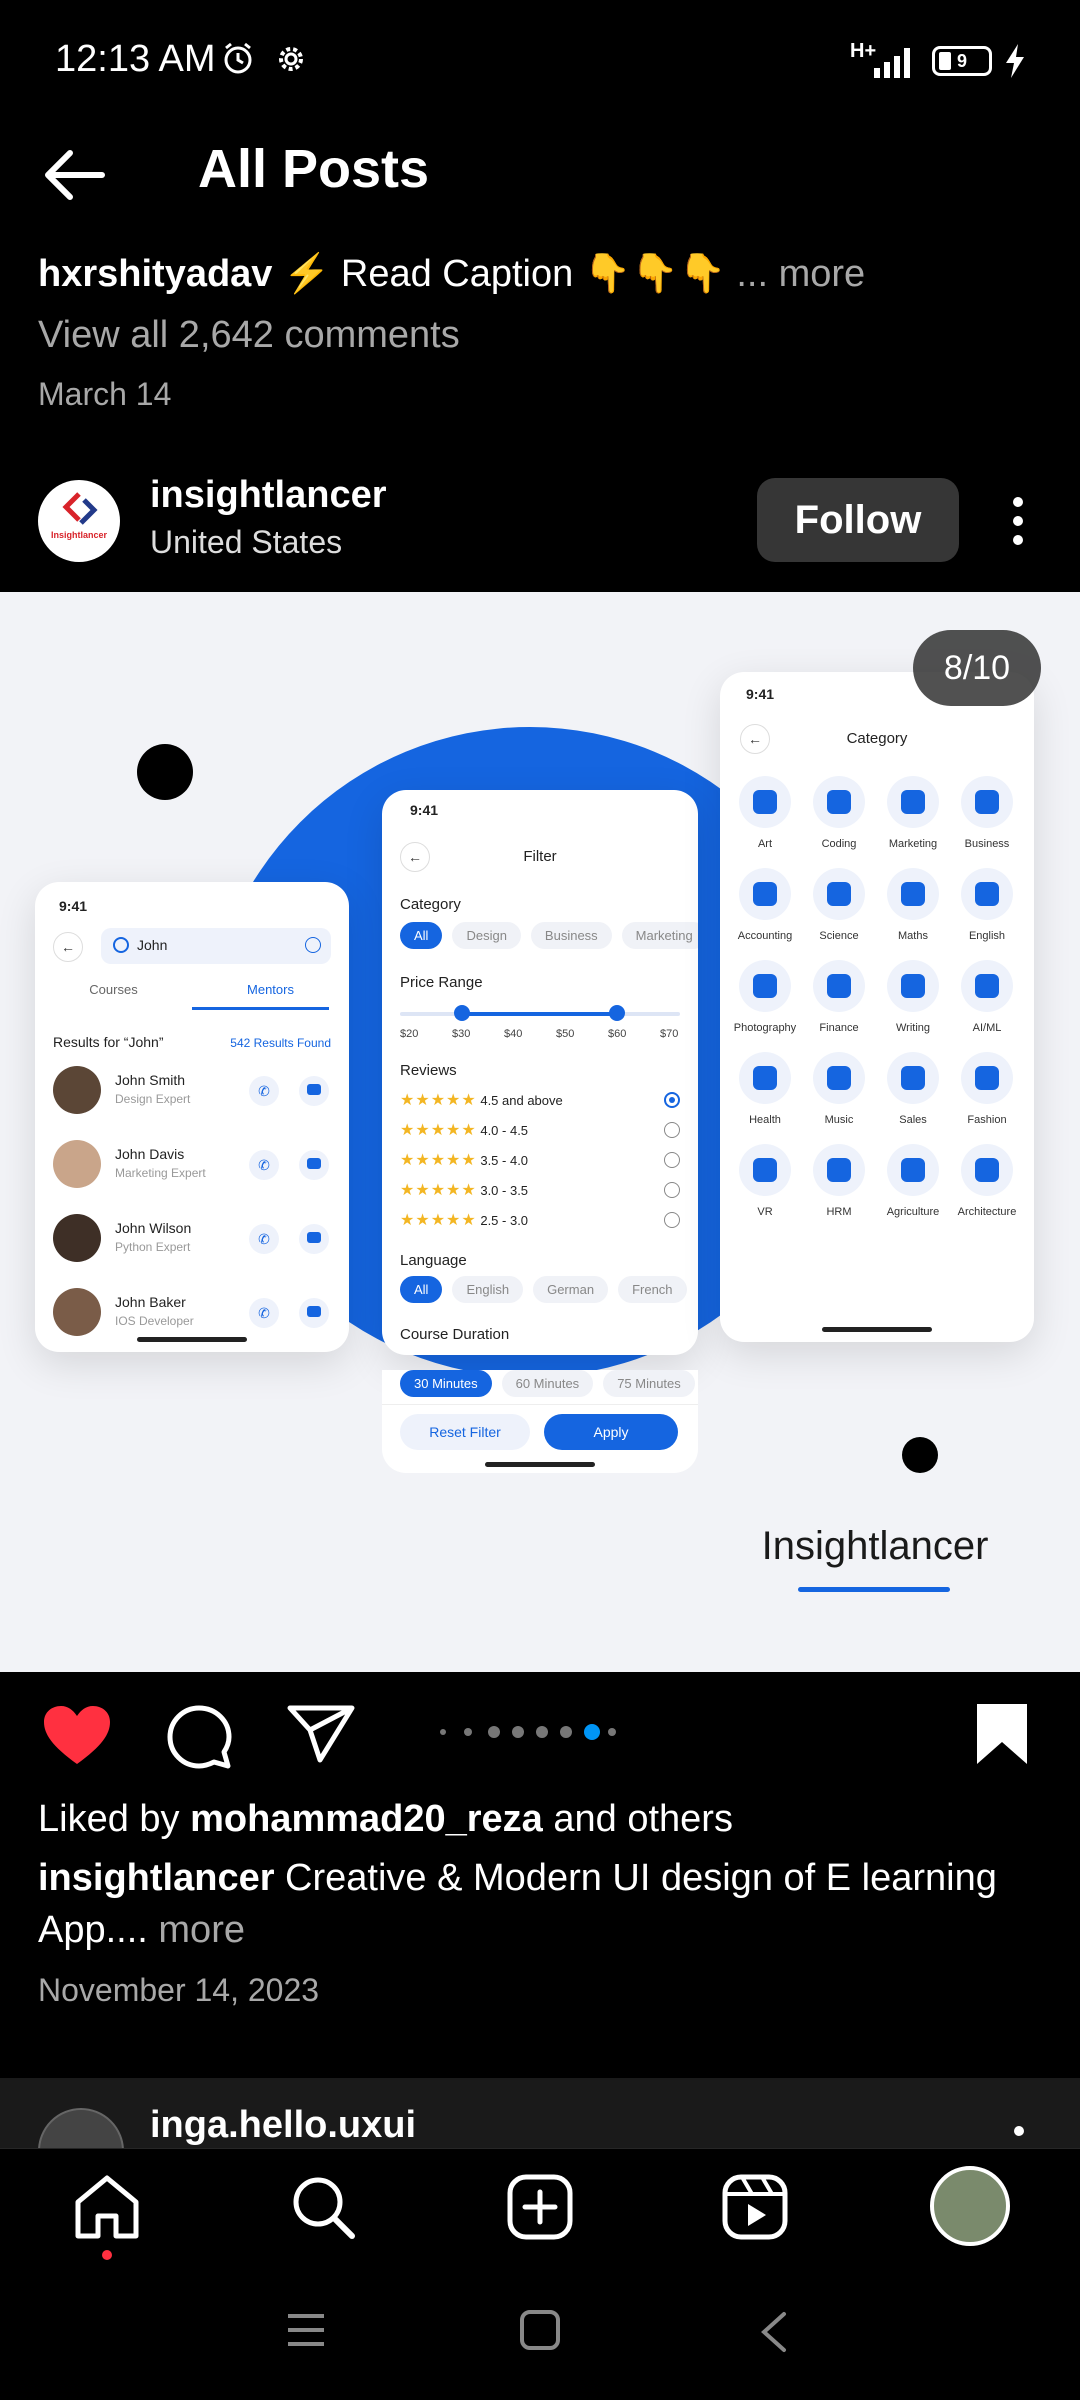 The image size is (1080, 2400). What do you see at coordinates (987, 1089) in the screenshot?
I see `category-item: Fashion` at bounding box center [987, 1089].